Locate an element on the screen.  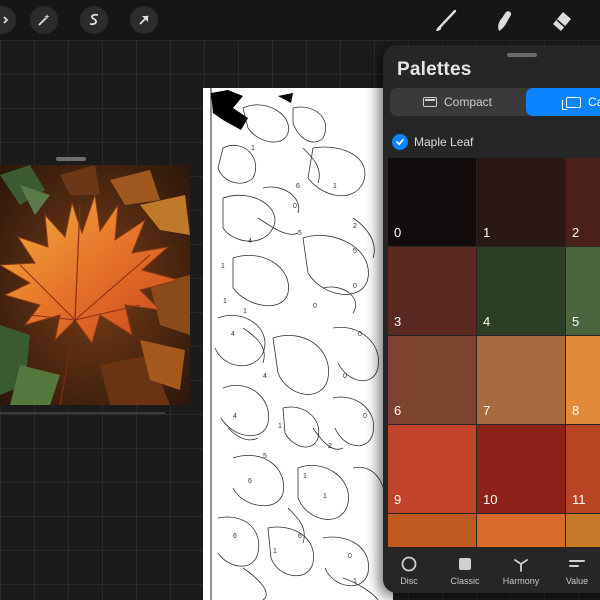
reference-image is located at coordinates (95, 285).